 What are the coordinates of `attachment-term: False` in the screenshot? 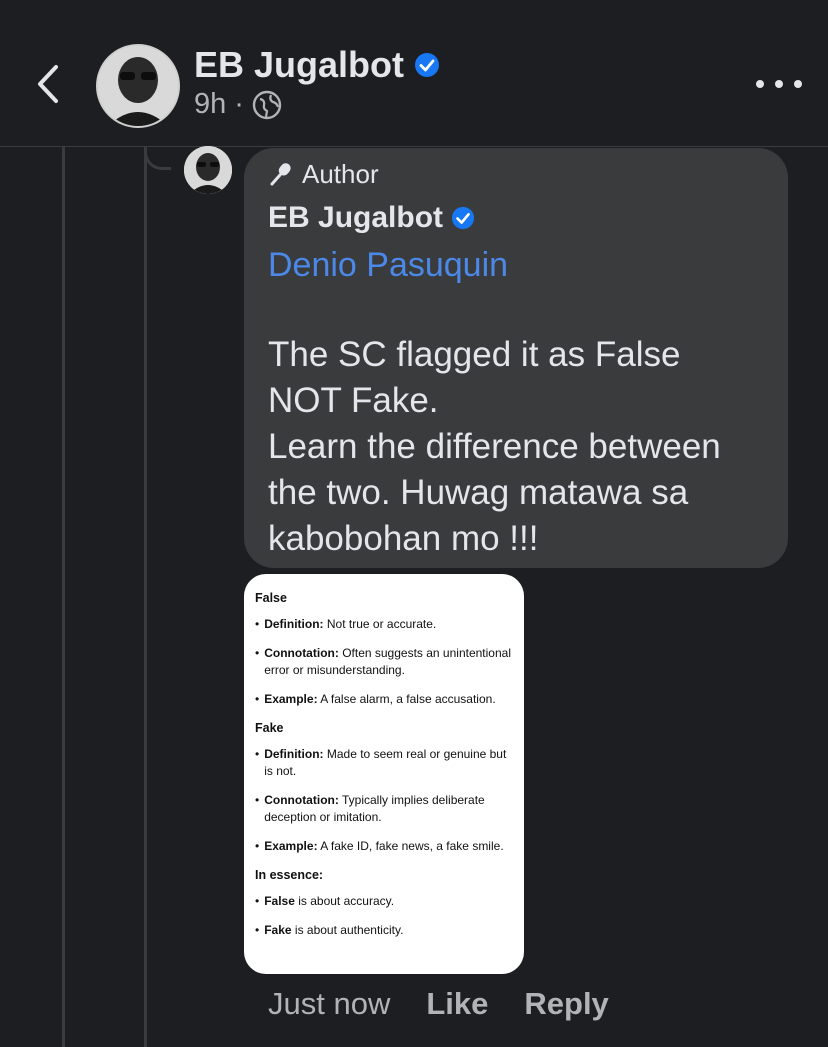 It's located at (279, 901).